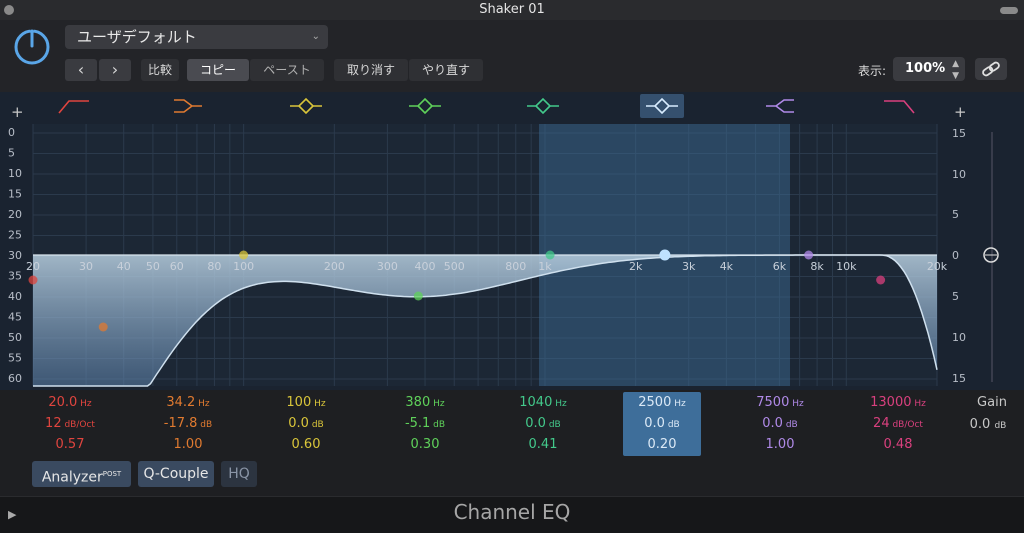 The height and width of the screenshot is (533, 1024). Describe the element at coordinates (15, 317) in the screenshot. I see `left-scale-label: 45` at that location.